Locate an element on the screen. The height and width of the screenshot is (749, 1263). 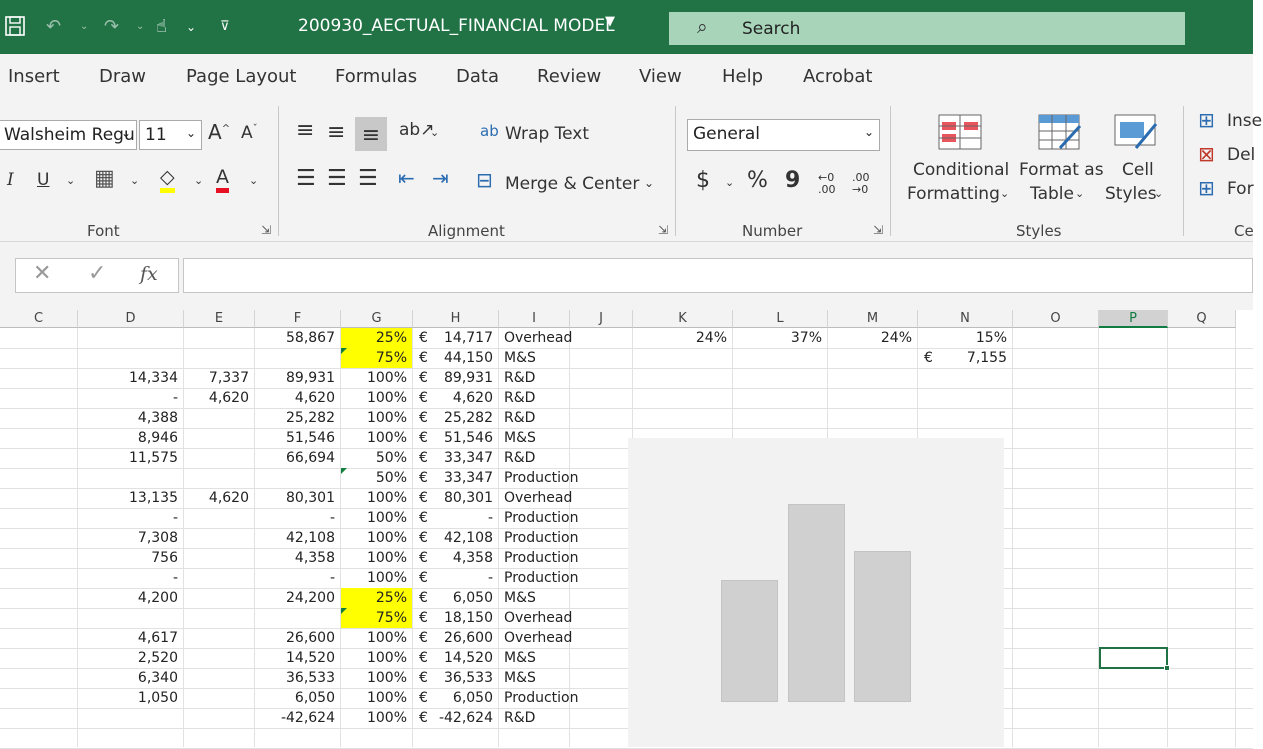
number-launcher-icon: ⇲ is located at coordinates (878, 230).